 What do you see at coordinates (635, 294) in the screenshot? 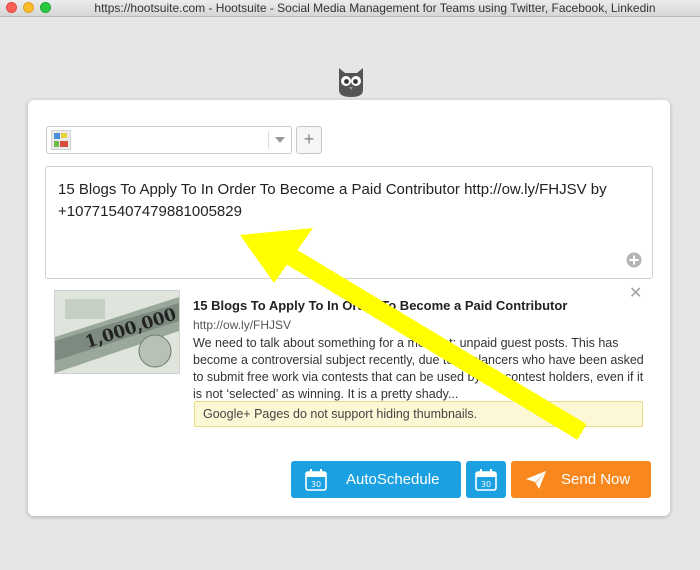
I see `close-preview-icon: ✕` at bounding box center [635, 294].